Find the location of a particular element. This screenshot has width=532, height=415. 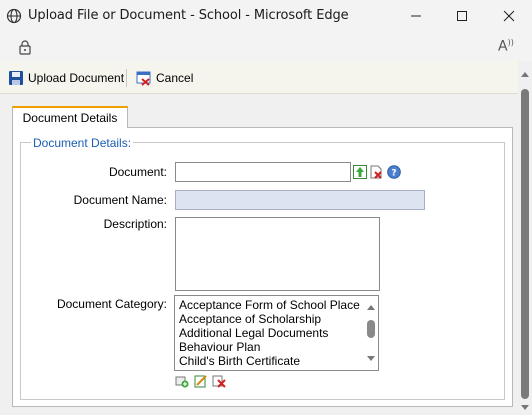

document-label: Document: is located at coordinates (137, 172).